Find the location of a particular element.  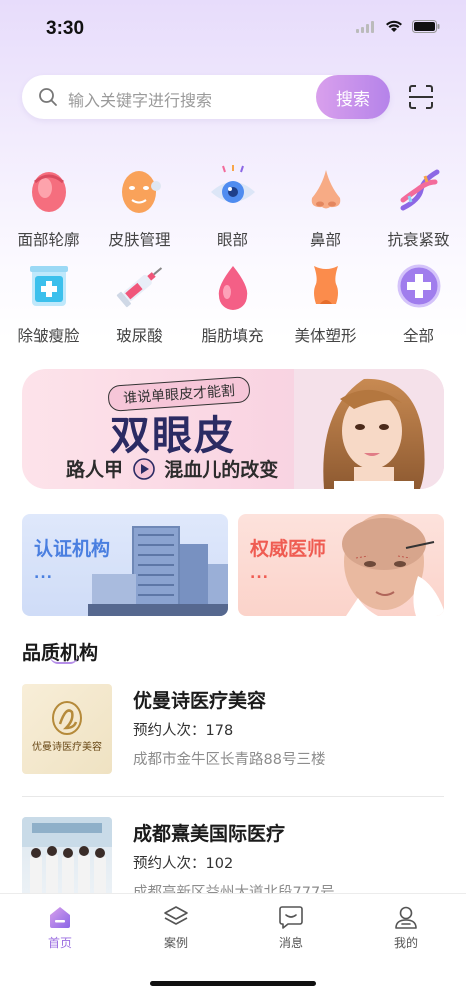

banner-subtitle-left: 路人甲 is located at coordinates (95, 470).